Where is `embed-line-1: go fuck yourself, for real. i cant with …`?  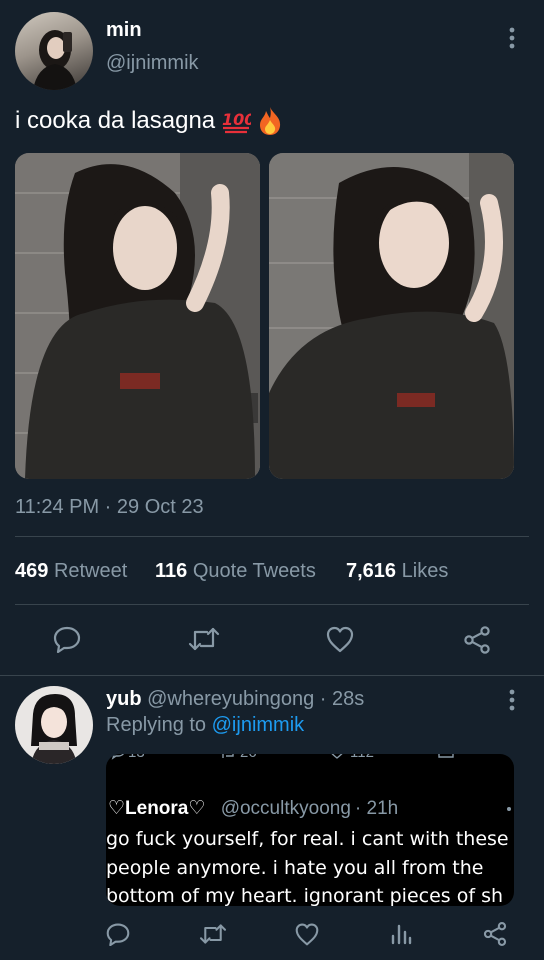
embed-line-1: go fuck yourself, for real. i cant with … is located at coordinates (307, 839).